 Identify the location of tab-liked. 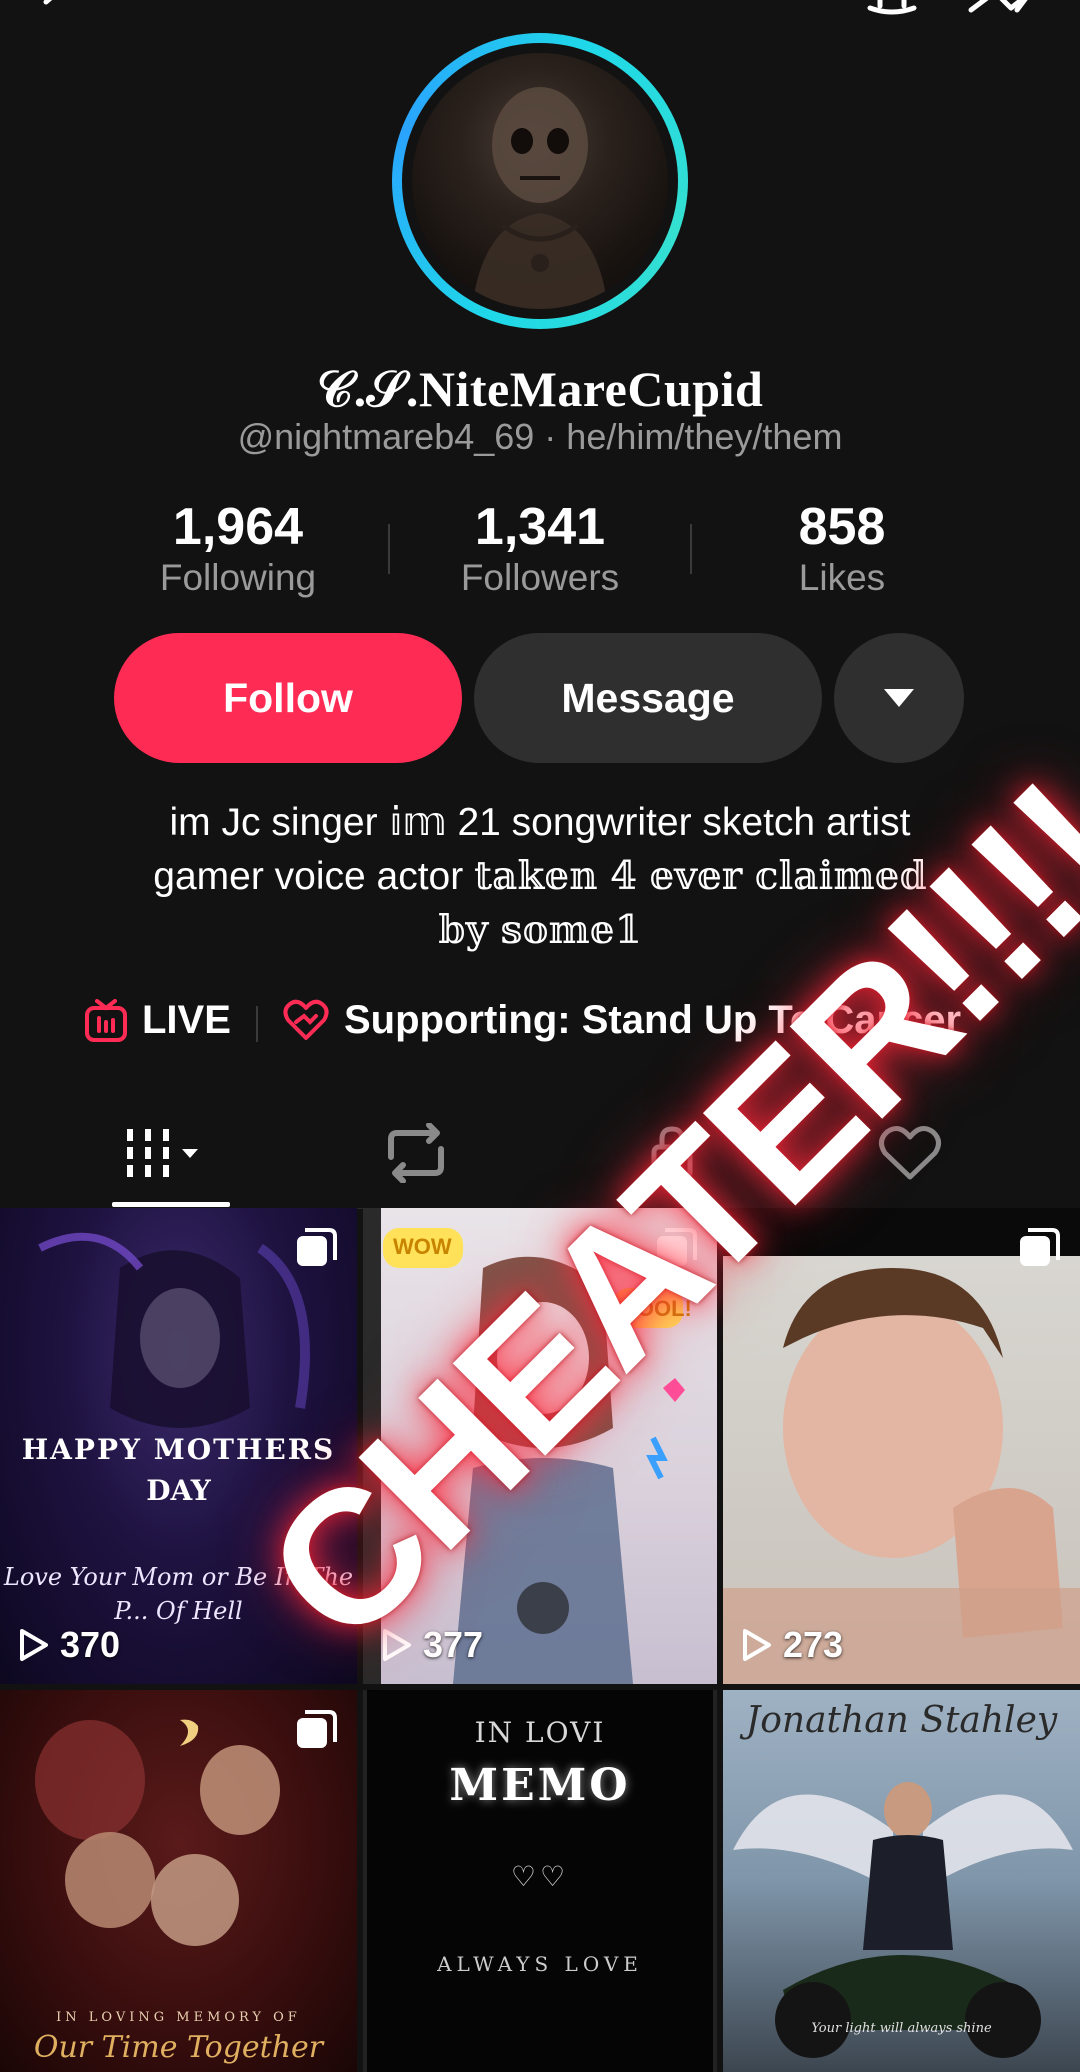
(910, 1153).